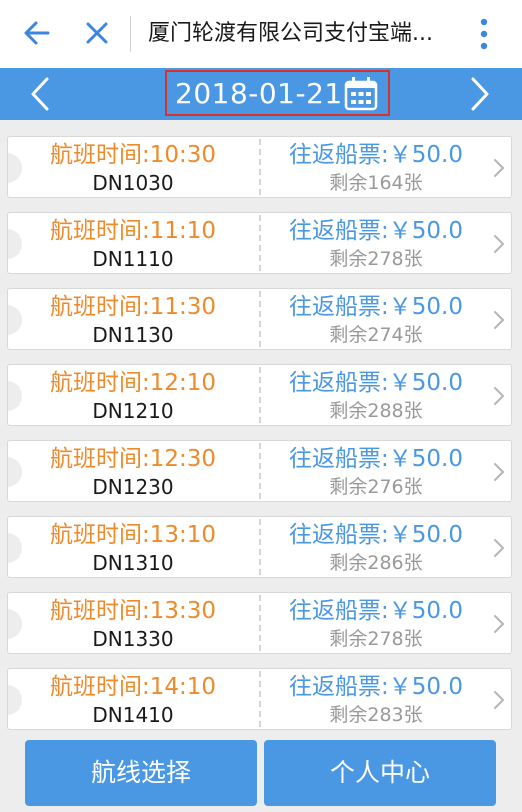 This screenshot has width=522, height=812. I want to click on chevron-left-icon, so click(40, 94).